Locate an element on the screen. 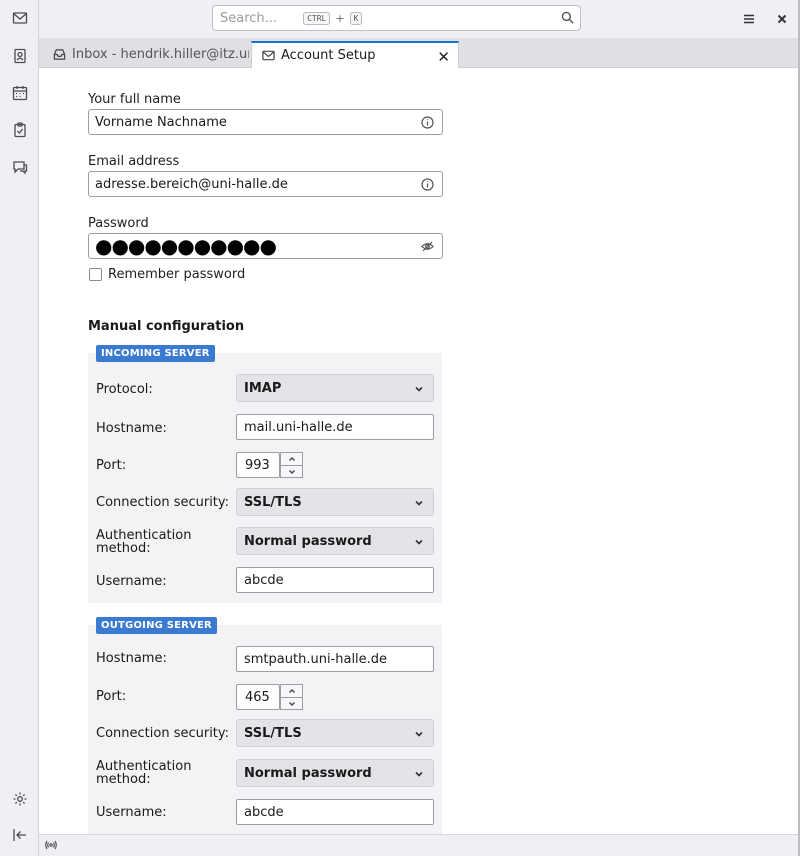  outgoing-security-value: SSL/TLS is located at coordinates (273, 733).